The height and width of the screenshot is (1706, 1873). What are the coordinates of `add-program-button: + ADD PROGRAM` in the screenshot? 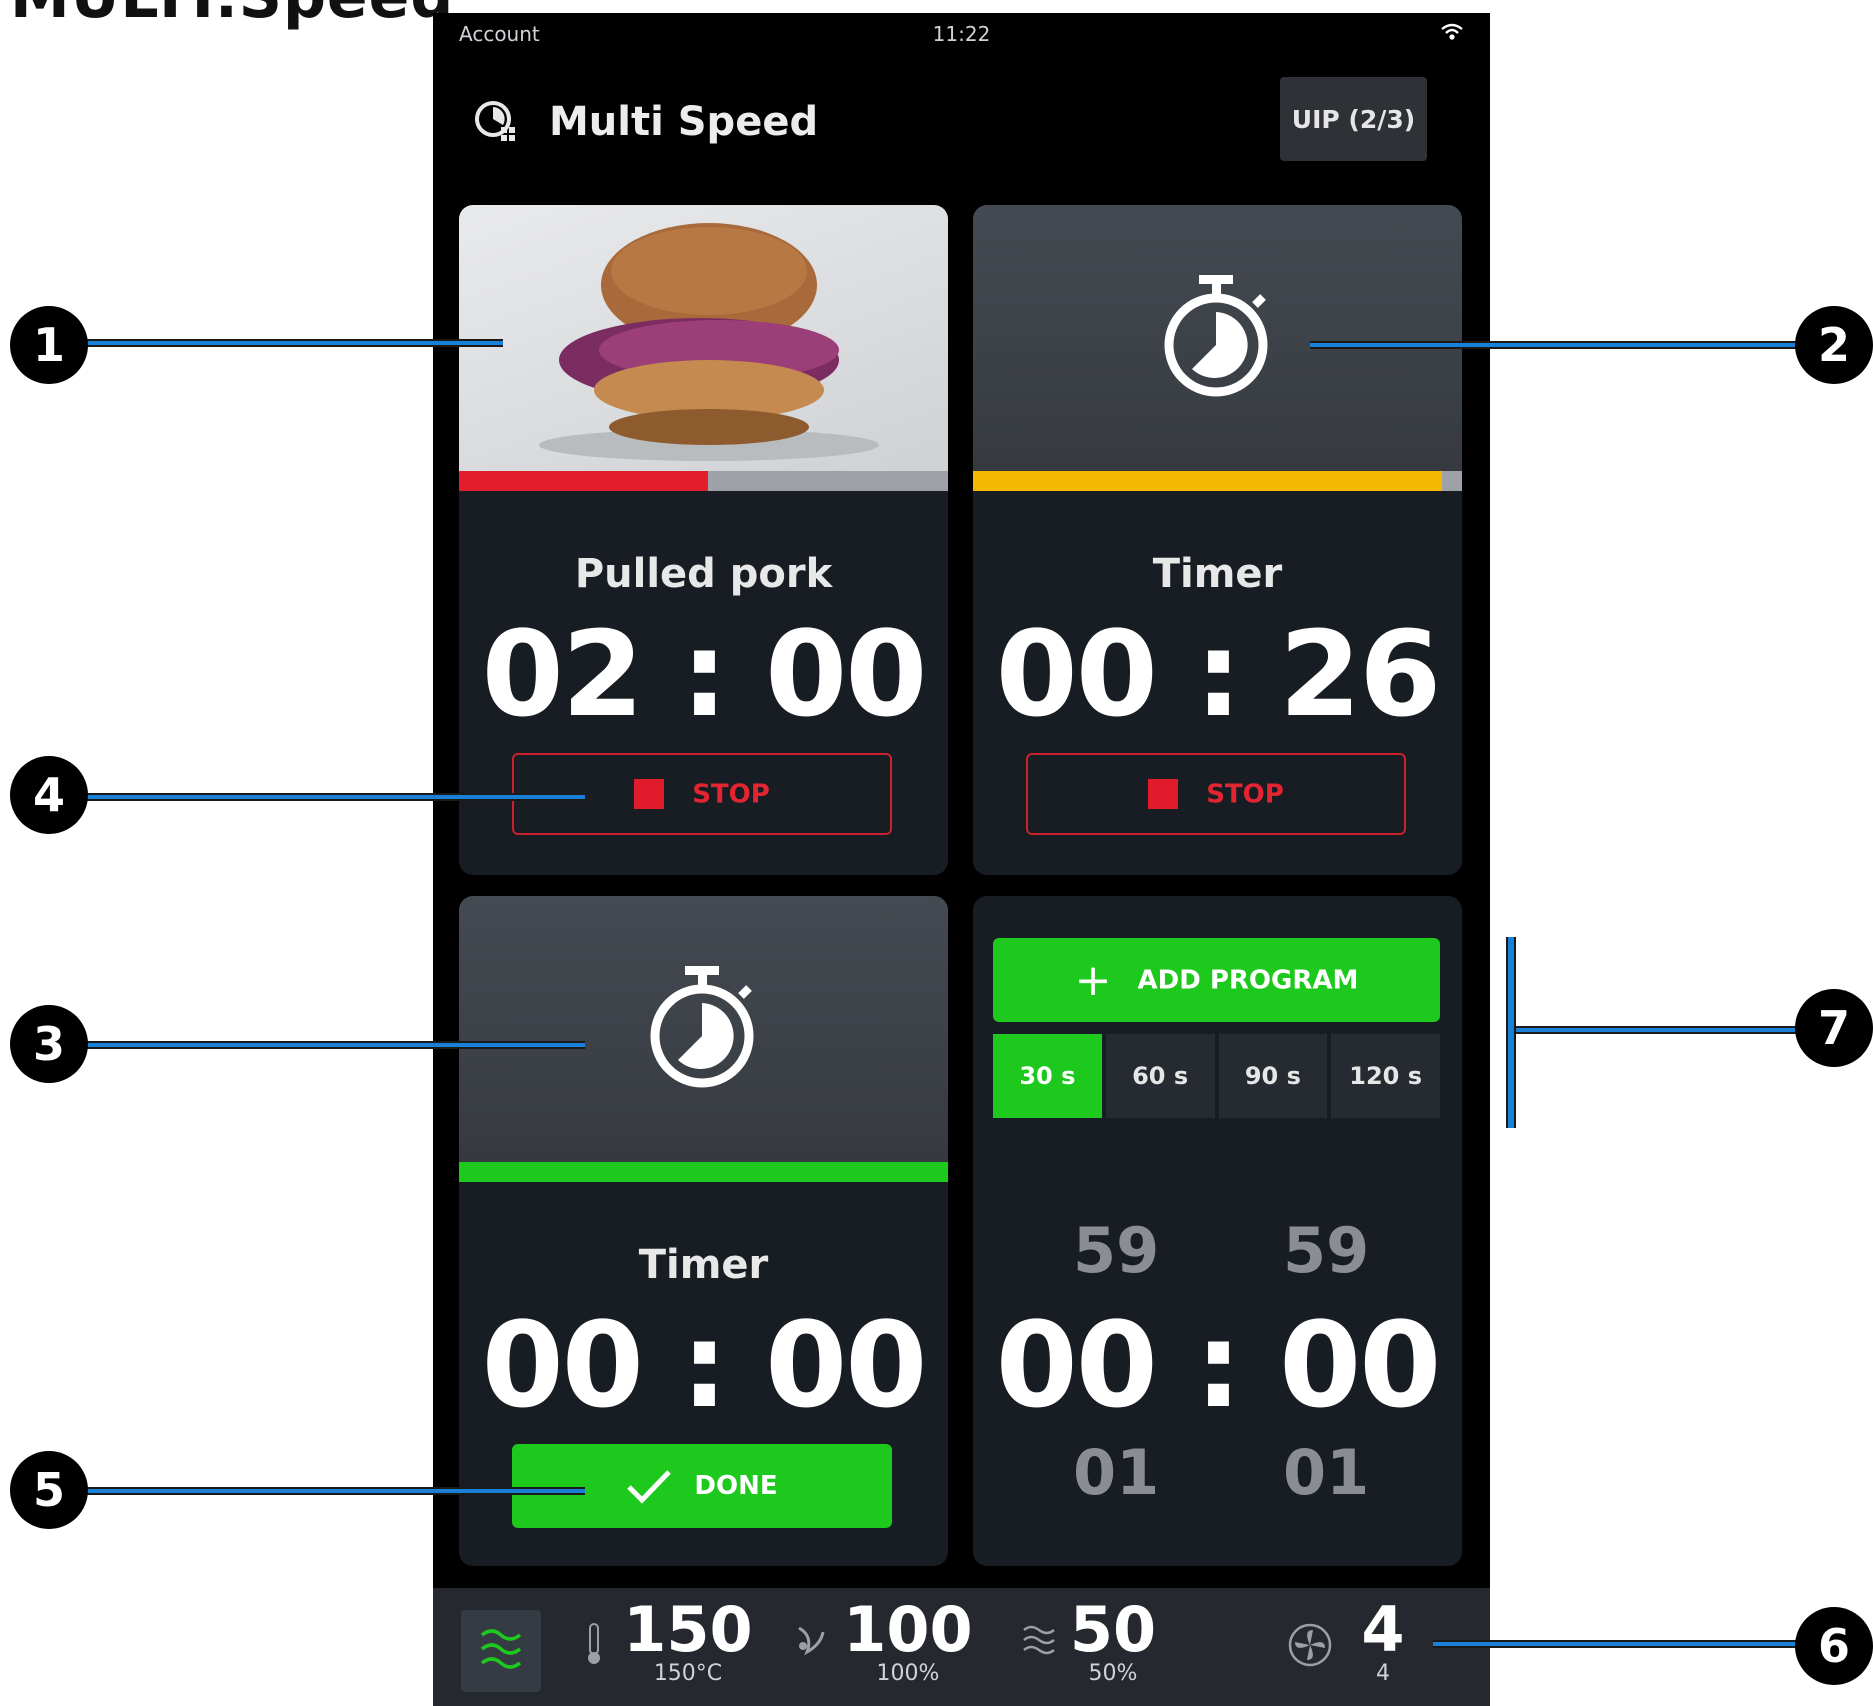 It's located at (1216, 980).